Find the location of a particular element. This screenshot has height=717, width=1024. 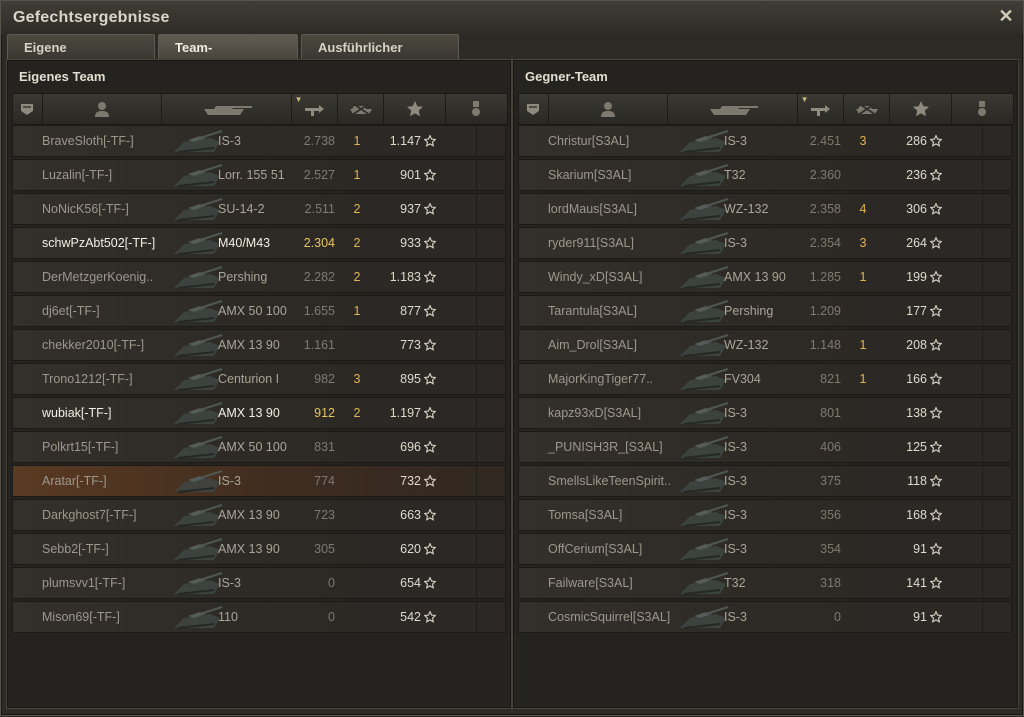

player-row: NoNicK56[-TF-] SU-14-2 2.511 2 937 is located at coordinates (259, 209).